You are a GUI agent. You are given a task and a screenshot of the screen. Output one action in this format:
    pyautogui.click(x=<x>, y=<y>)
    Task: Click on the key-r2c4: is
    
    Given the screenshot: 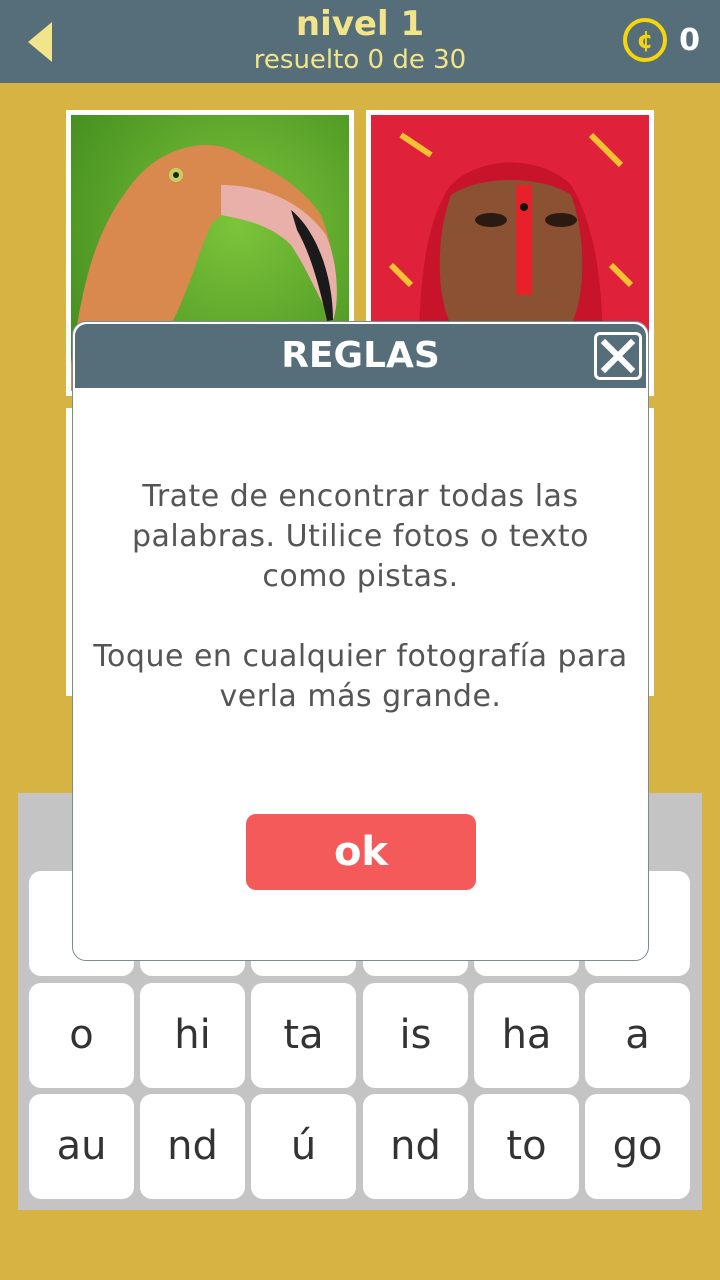 What is the action you would take?
    pyautogui.click(x=415, y=1035)
    